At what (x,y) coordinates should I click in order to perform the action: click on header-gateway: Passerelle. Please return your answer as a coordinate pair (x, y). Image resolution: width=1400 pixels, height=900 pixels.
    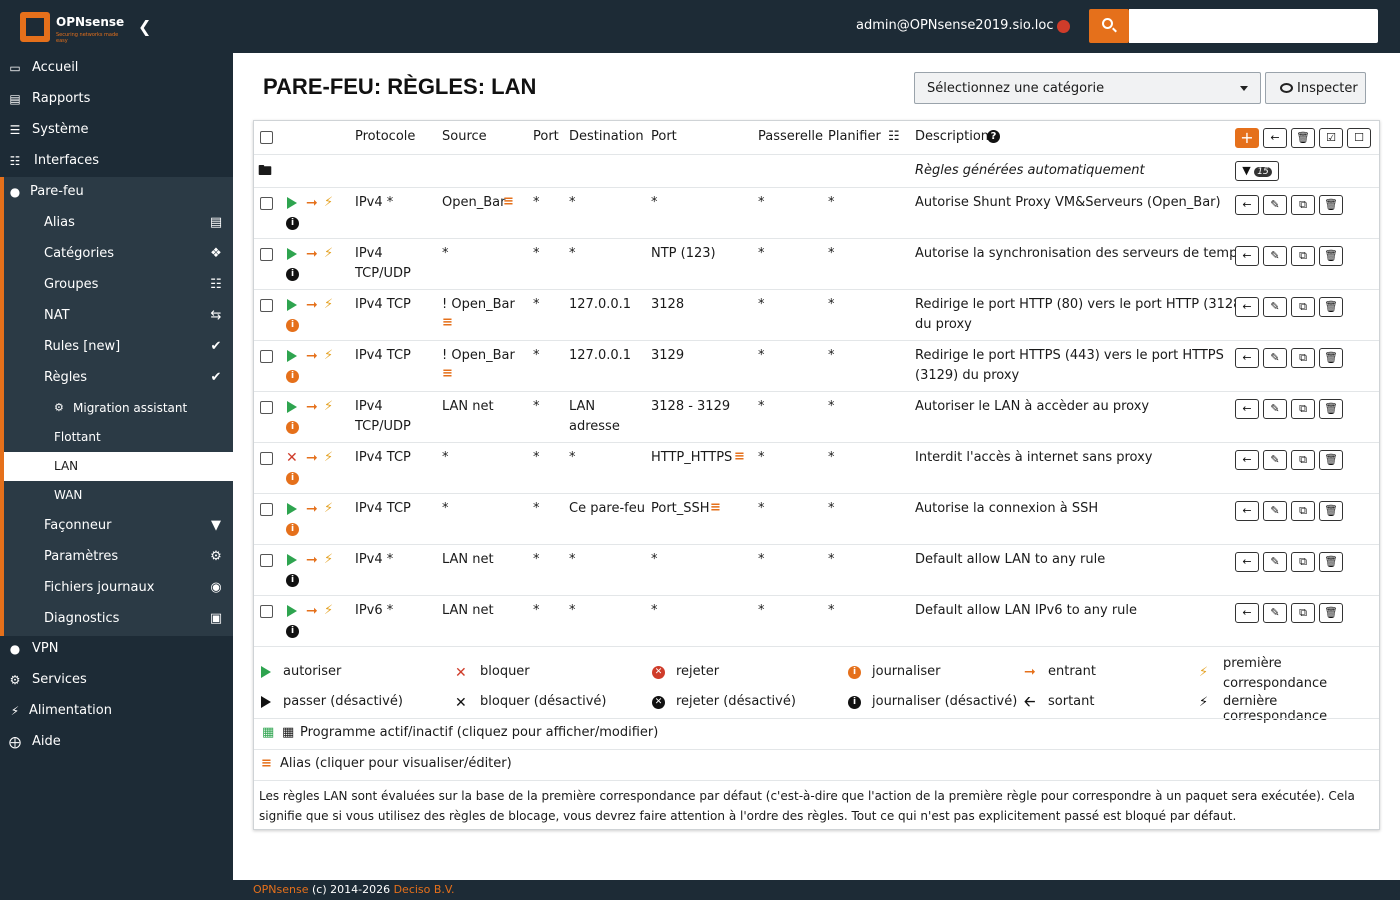
    Looking at the image, I should click on (790, 137).